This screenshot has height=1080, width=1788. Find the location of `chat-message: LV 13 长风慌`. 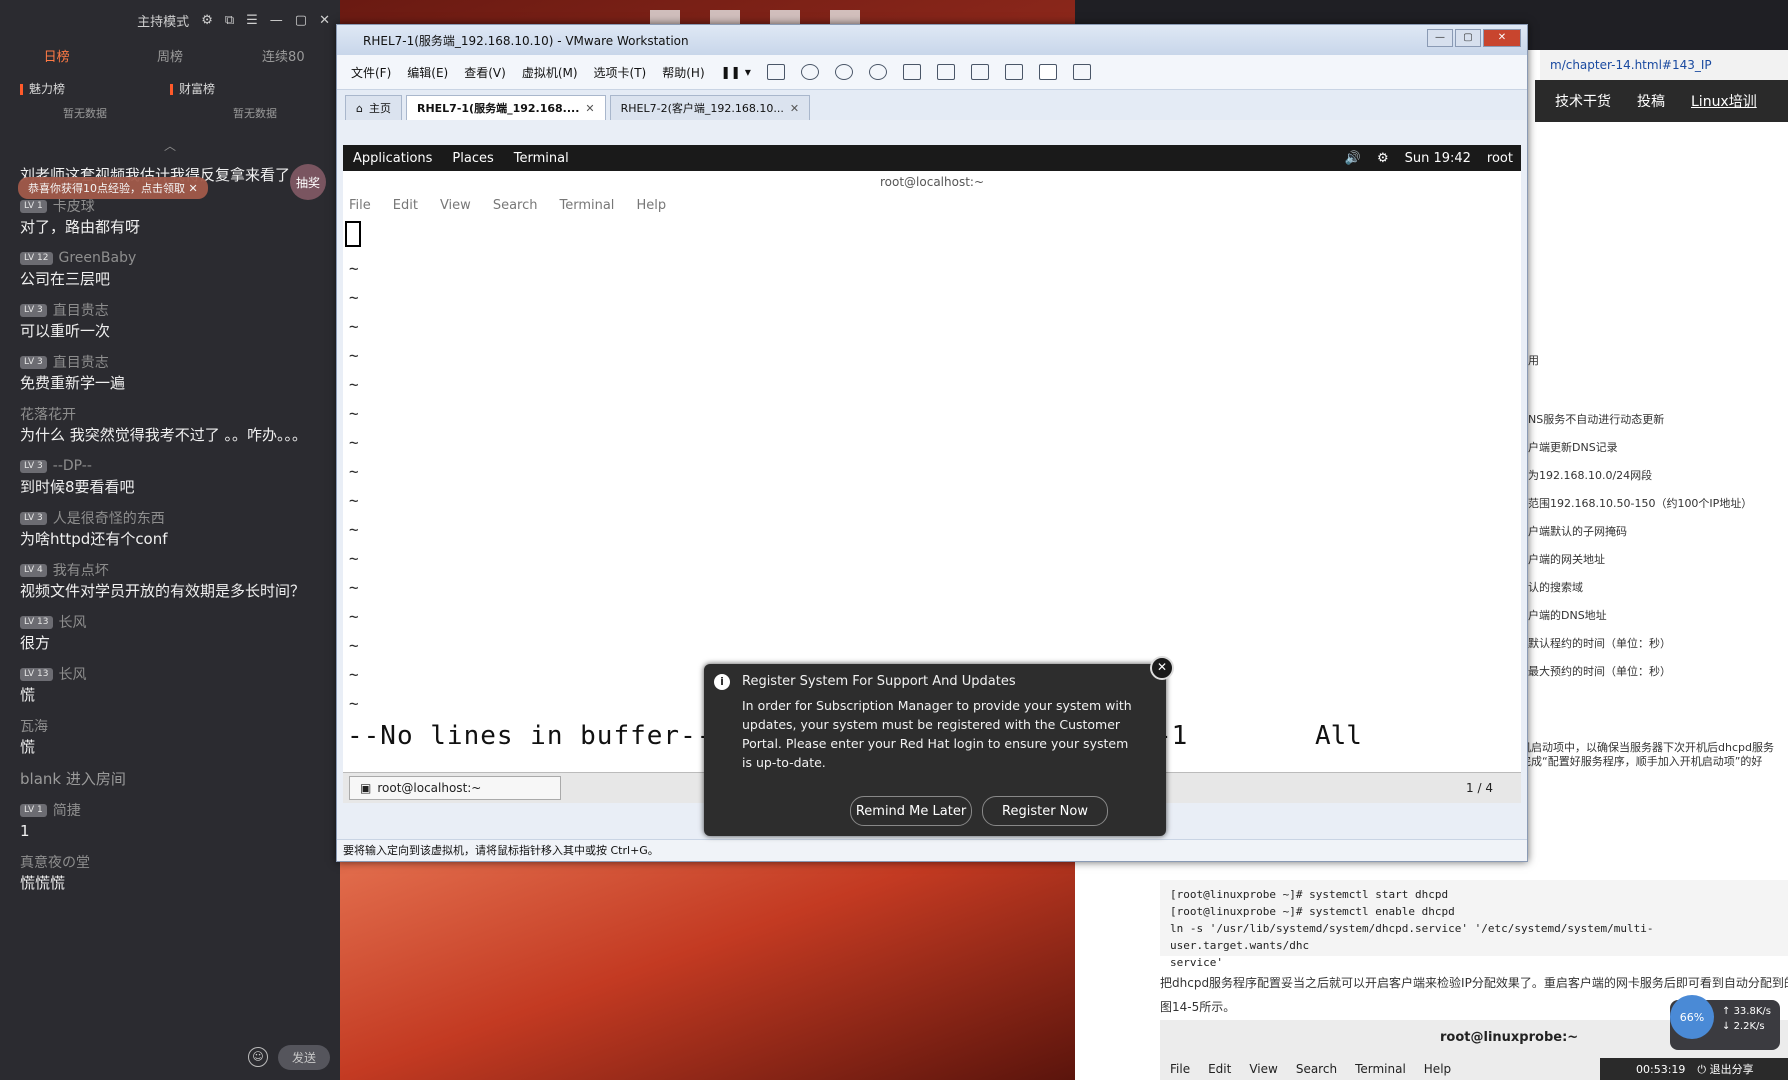

chat-message: LV 13 长风慌 is located at coordinates (170, 685).